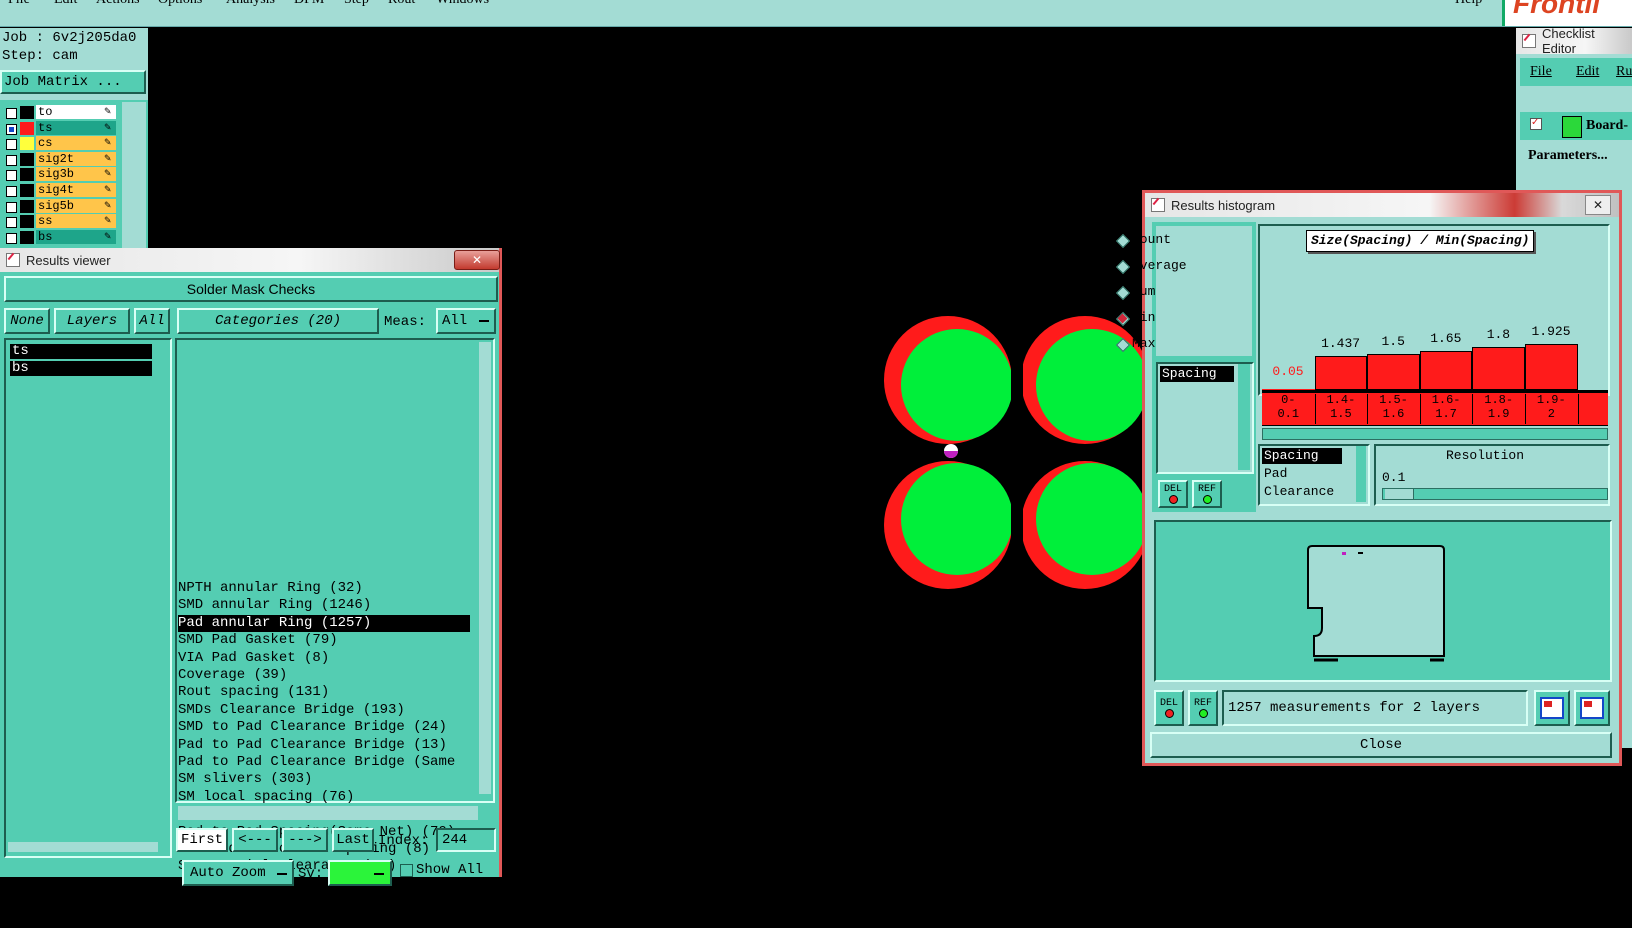 The width and height of the screenshot is (1632, 928). I want to click on category-item: Pad to Pad Clearance Bridge (13), so click(324, 745).